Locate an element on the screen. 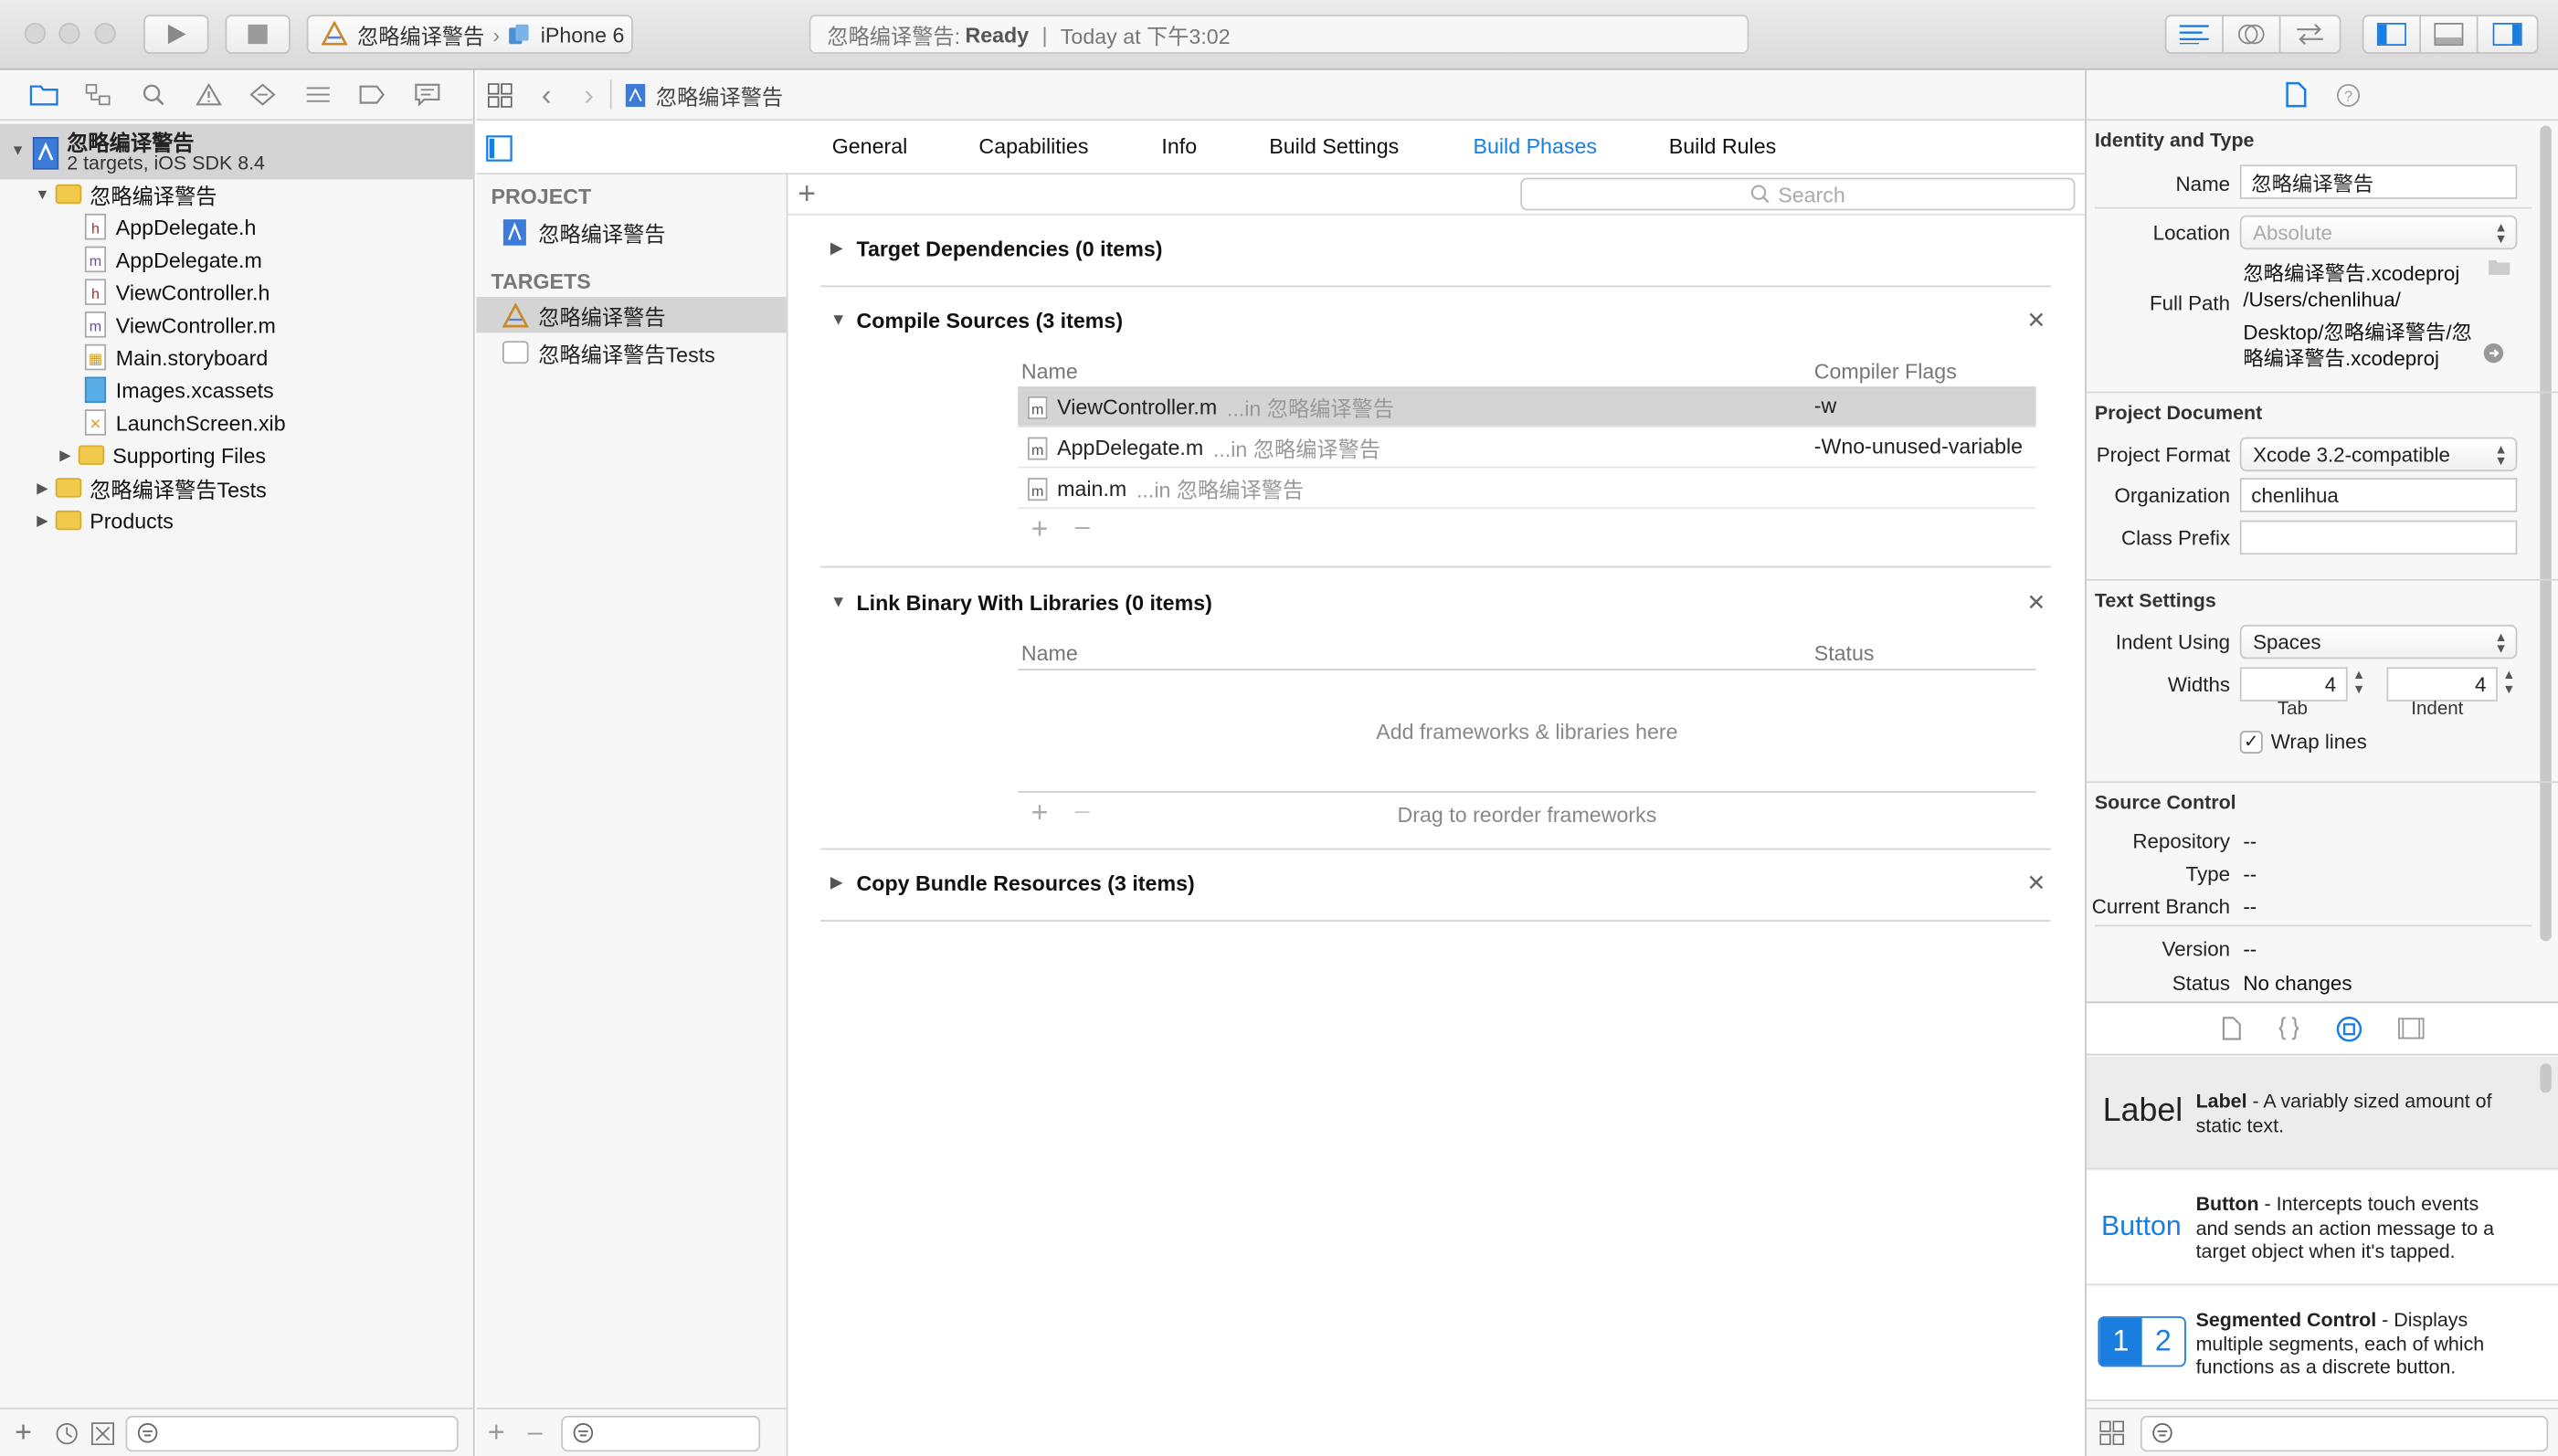 The image size is (2558, 1456). version-editor-button is located at coordinates (2309, 34).